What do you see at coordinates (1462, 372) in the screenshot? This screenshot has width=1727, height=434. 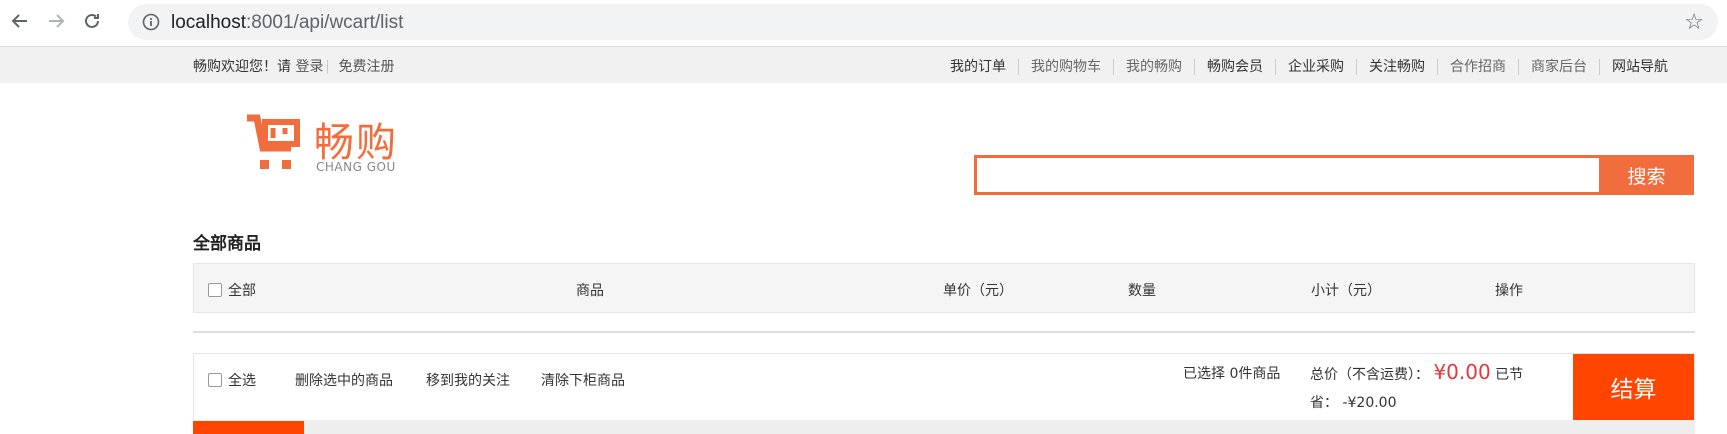 I see `total-value: ¥0.00` at bounding box center [1462, 372].